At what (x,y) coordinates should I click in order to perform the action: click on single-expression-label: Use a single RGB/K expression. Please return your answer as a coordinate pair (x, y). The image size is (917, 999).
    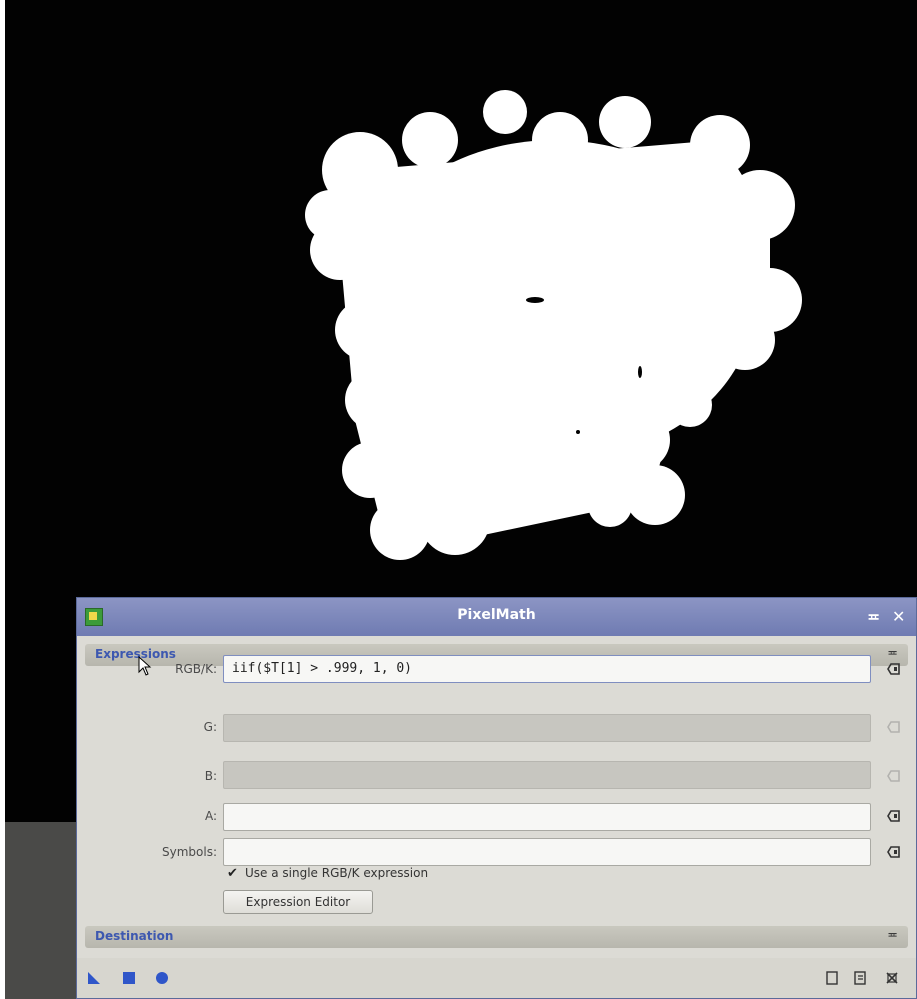
    Looking at the image, I should click on (336, 873).